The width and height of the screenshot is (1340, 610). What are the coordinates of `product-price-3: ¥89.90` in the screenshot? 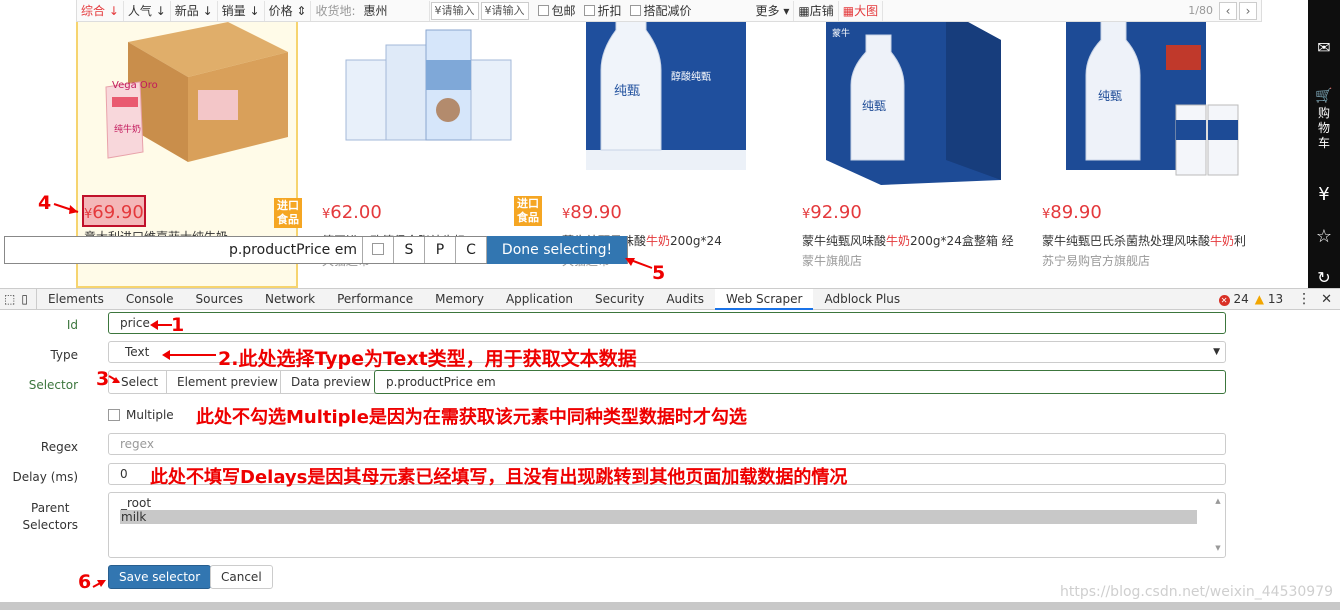 It's located at (592, 212).